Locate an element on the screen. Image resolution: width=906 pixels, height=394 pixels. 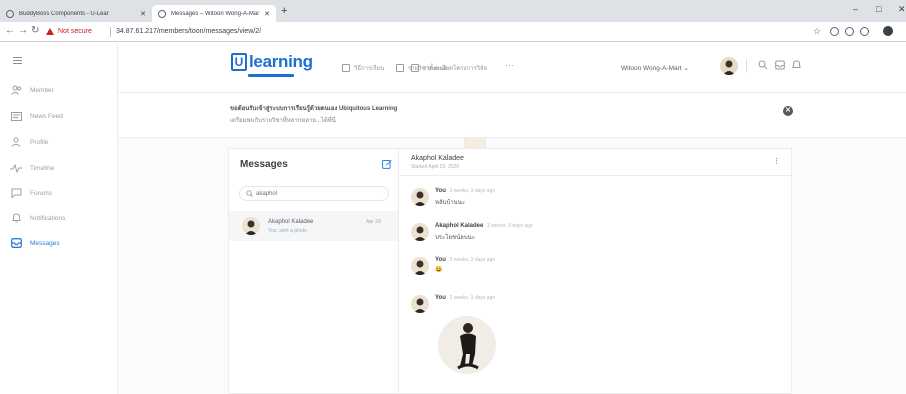
sidebar-item-label: Timeline is located at coordinates (42, 168).